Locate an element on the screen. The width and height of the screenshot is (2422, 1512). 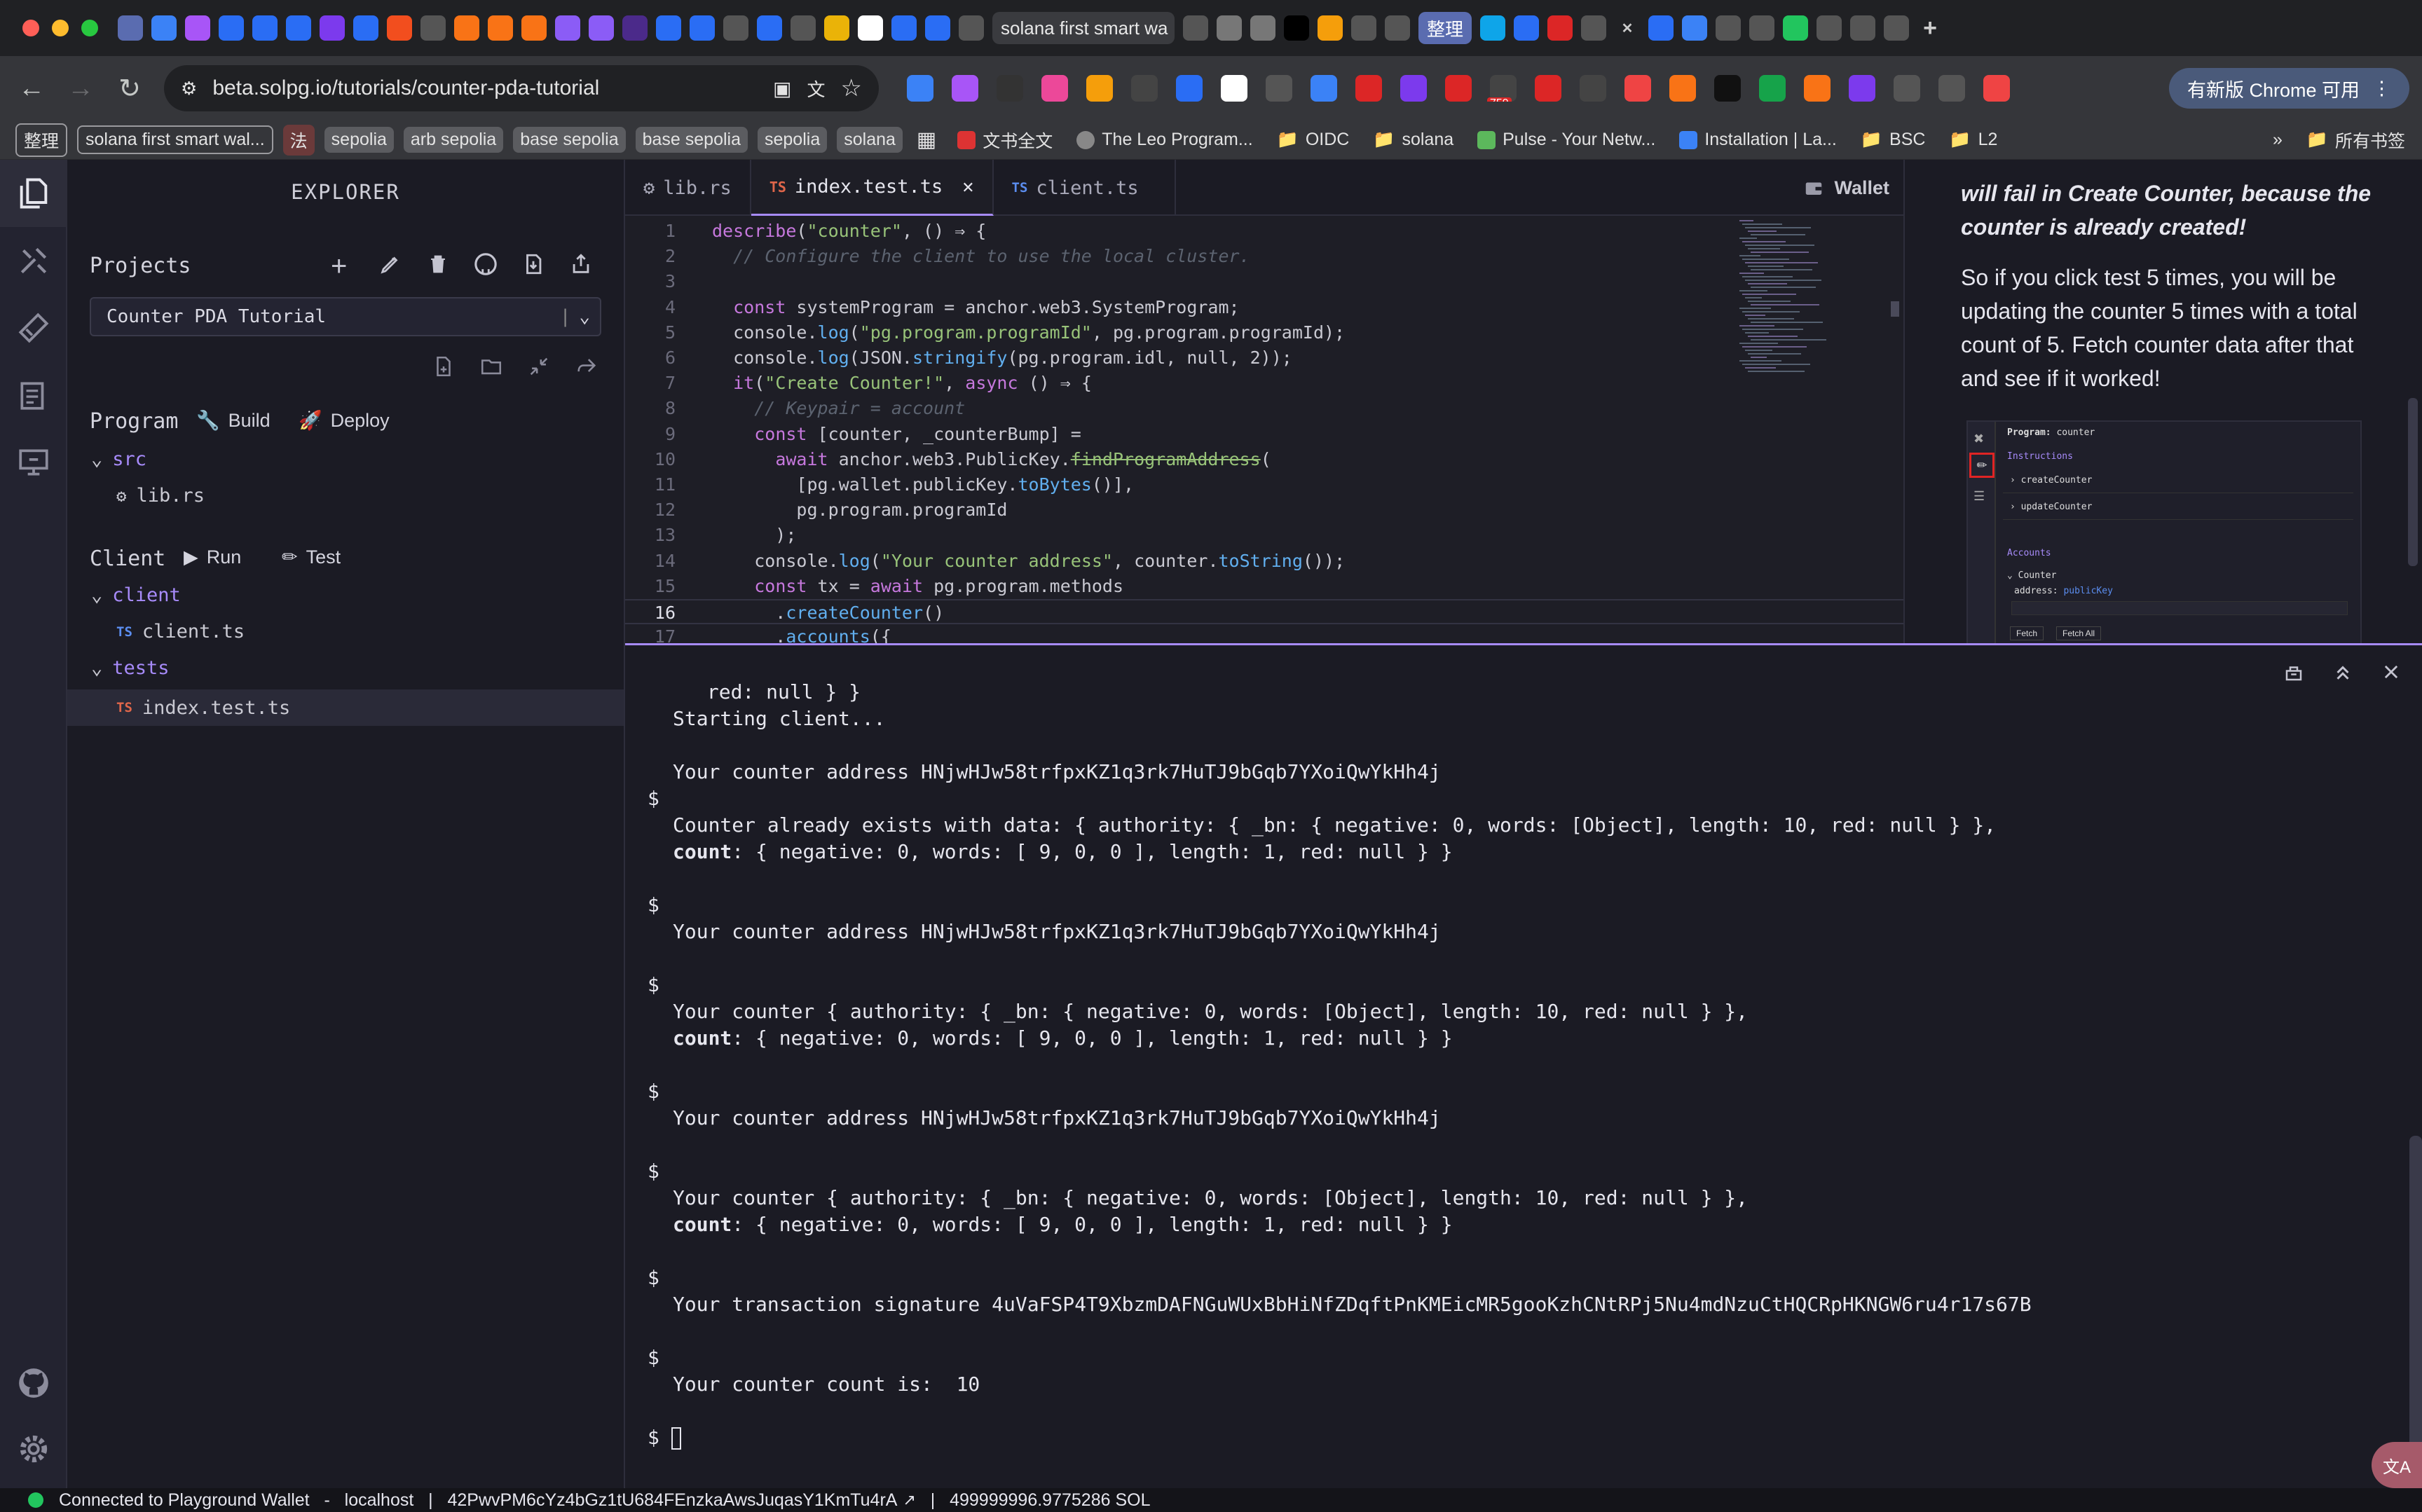
programs-activity-button is located at coordinates (33, 462).